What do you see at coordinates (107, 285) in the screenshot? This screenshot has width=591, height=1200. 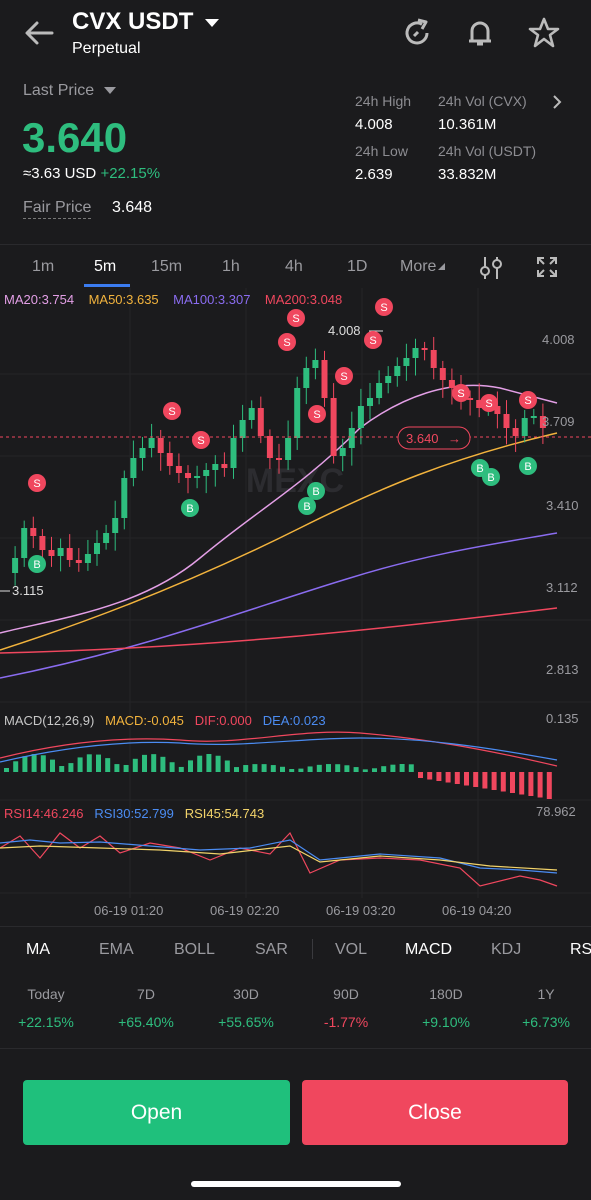 I see `active-tab-underline` at bounding box center [107, 285].